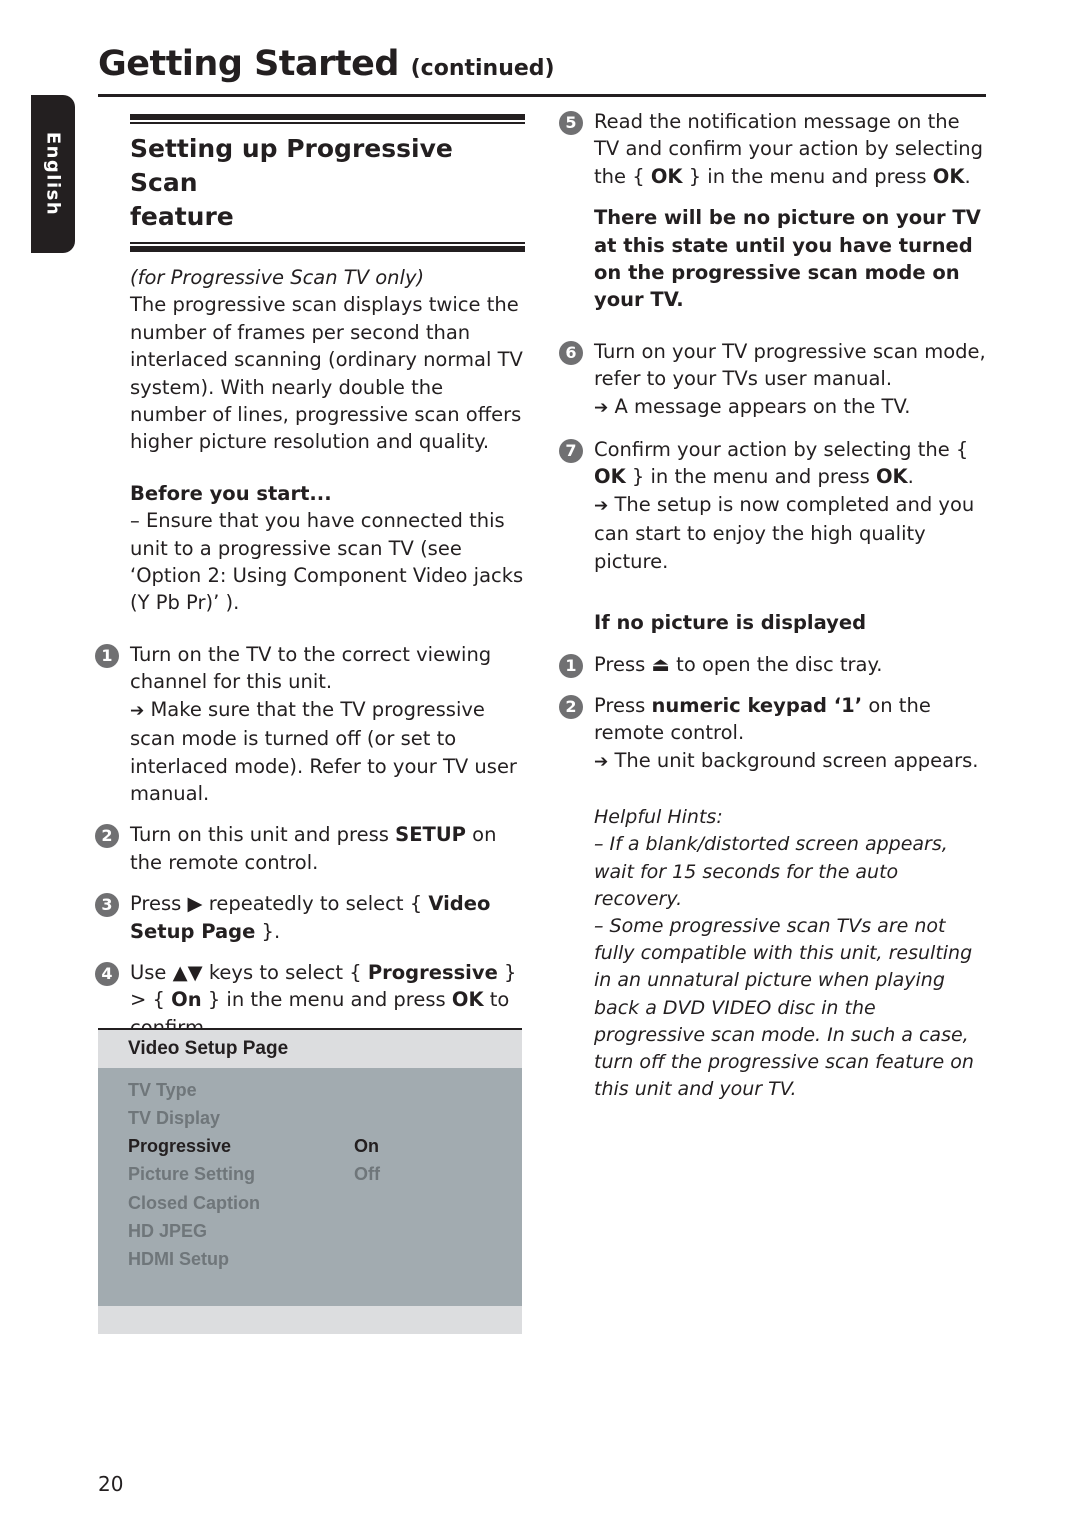  Describe the element at coordinates (151, 972) in the screenshot. I see `step-text: Use` at that location.